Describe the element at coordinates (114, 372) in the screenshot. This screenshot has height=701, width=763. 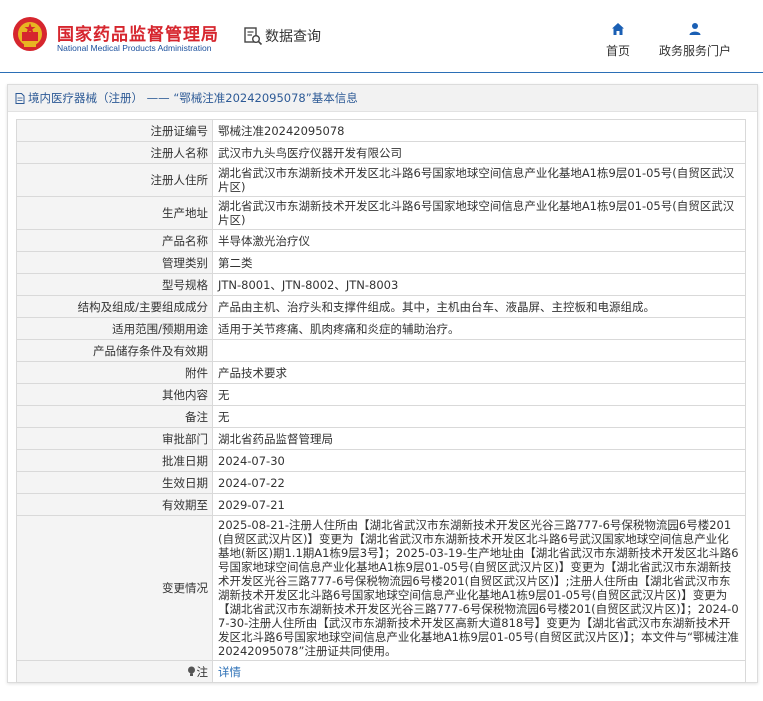
I see `field-label: 附件` at that location.